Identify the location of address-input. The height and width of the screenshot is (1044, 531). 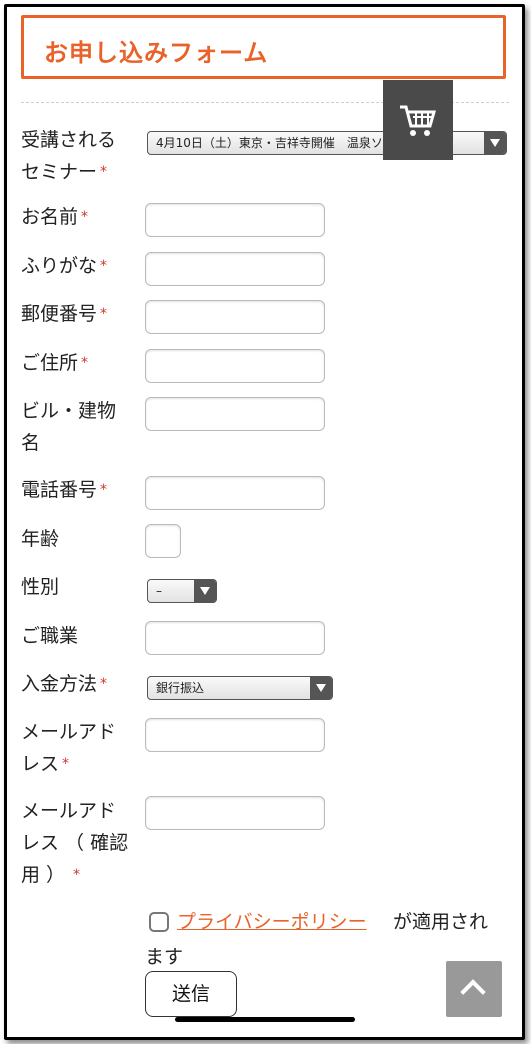
(235, 366).